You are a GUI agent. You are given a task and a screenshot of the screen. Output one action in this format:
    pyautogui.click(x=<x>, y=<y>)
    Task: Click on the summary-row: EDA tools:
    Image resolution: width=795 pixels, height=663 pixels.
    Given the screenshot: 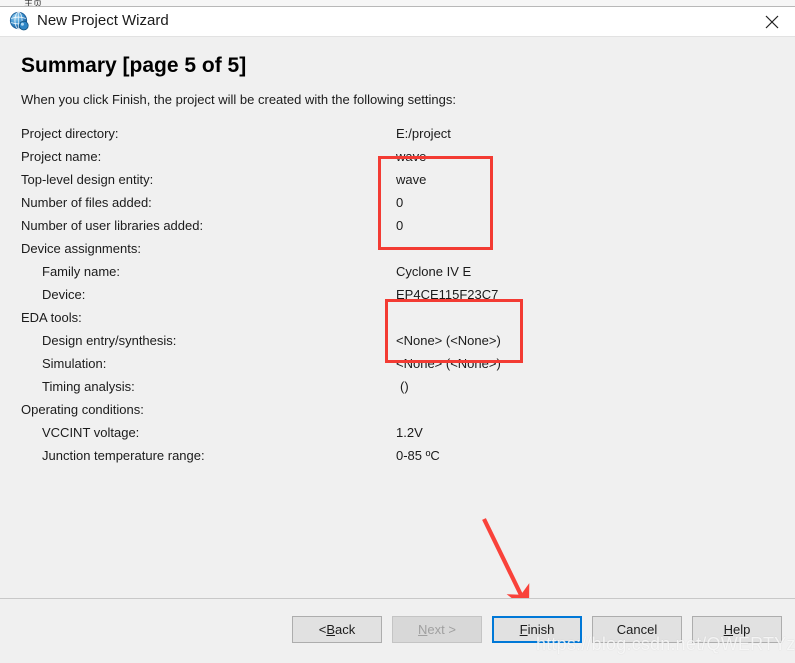 What is the action you would take?
    pyautogui.click(x=397, y=317)
    